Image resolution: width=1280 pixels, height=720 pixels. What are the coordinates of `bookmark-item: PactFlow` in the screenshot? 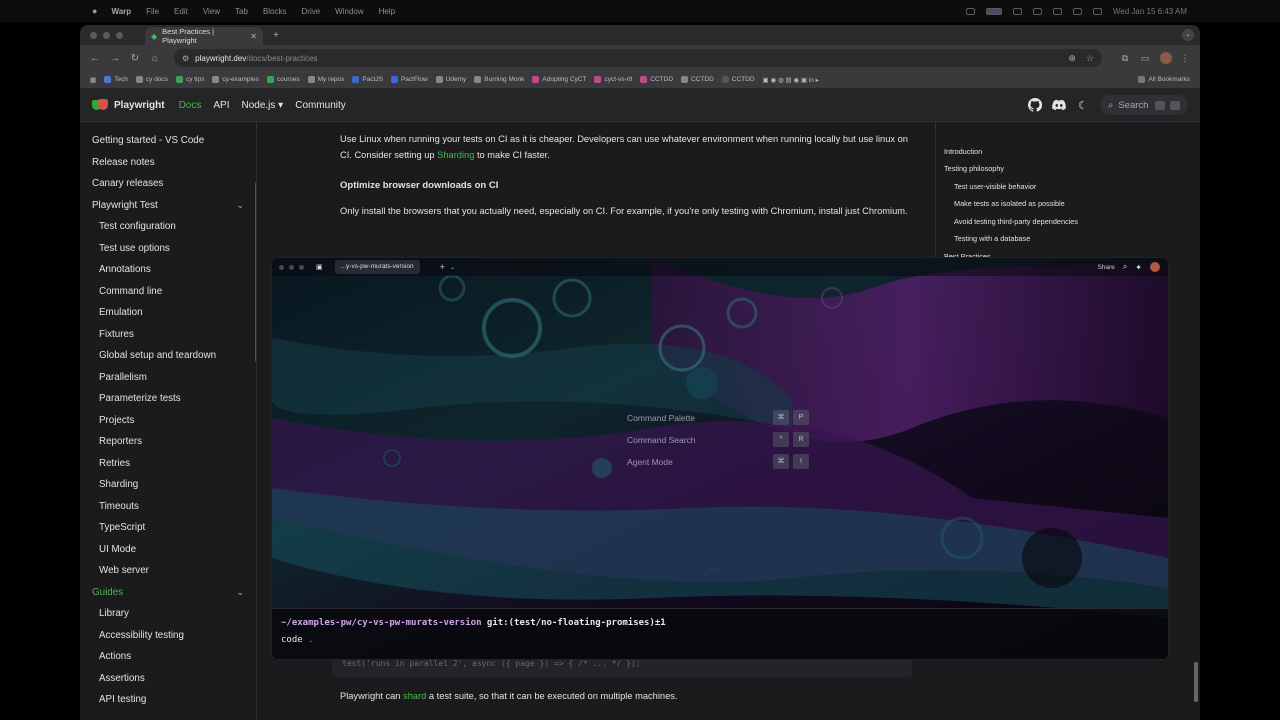 It's located at (409, 79).